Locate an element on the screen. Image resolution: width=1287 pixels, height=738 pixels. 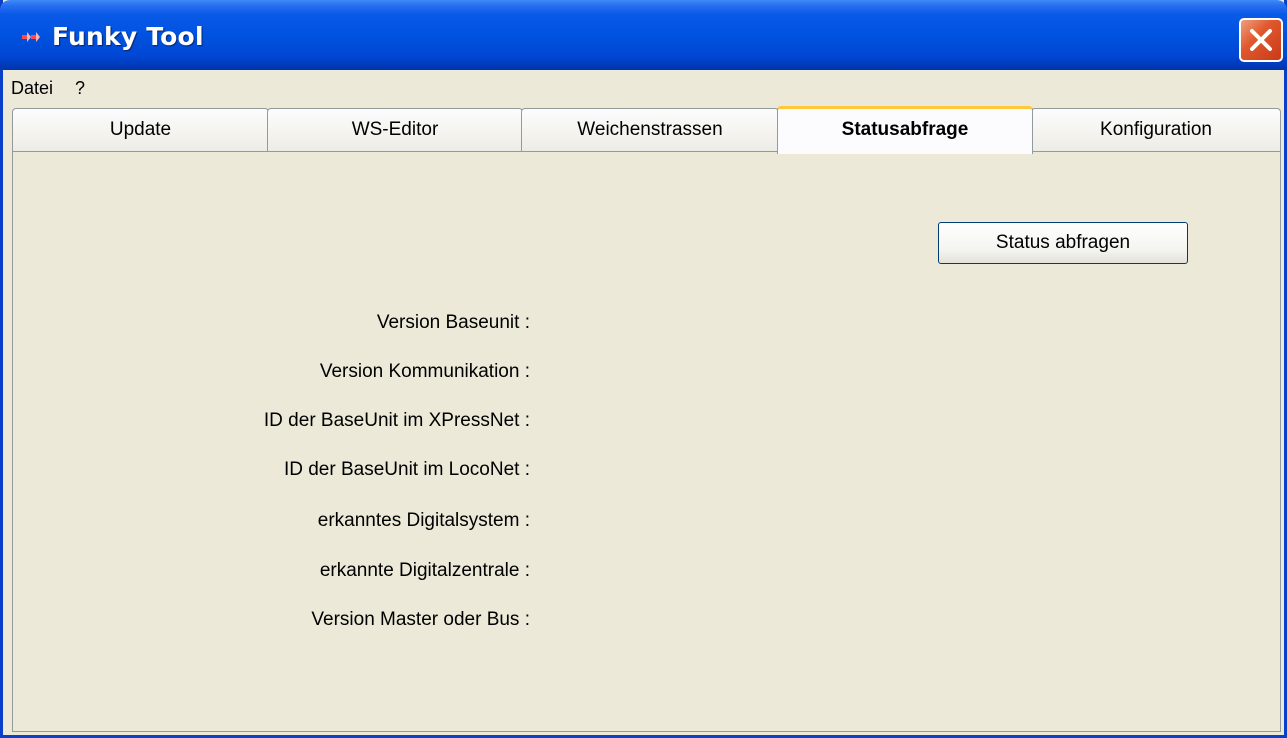
label-id-xpressnet: ID der BaseUnit im XPressNet : is located at coordinates (396, 420).